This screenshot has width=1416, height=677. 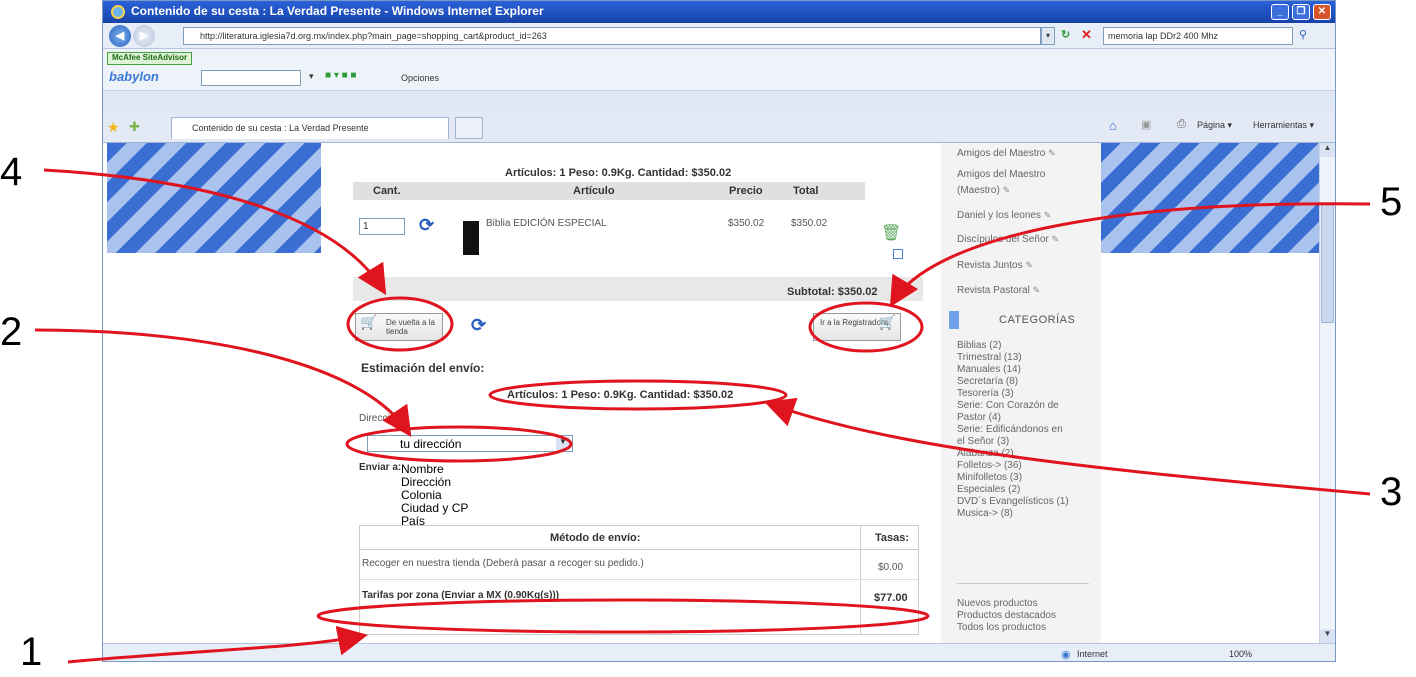 I want to click on sidebar-link: (Maestro) ✎, so click(x=983, y=190).